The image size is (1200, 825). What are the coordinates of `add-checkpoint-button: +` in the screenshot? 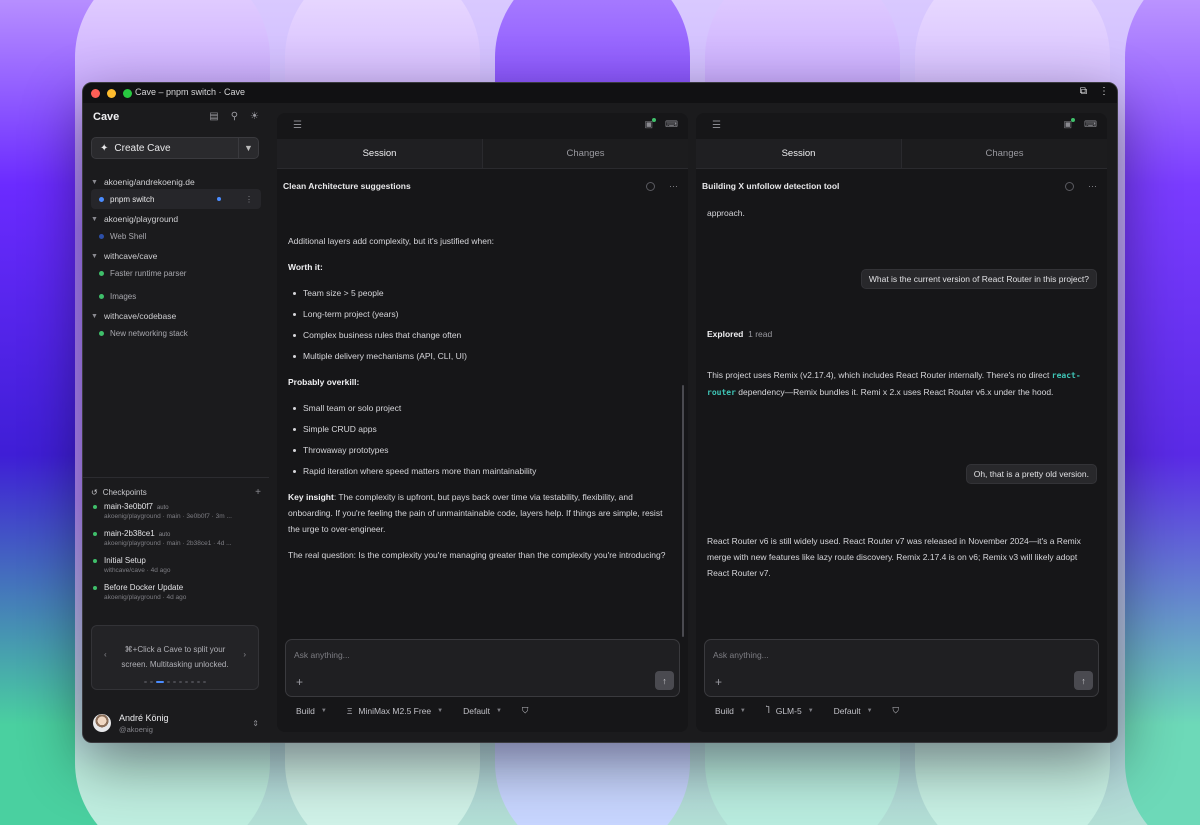 It's located at (258, 492).